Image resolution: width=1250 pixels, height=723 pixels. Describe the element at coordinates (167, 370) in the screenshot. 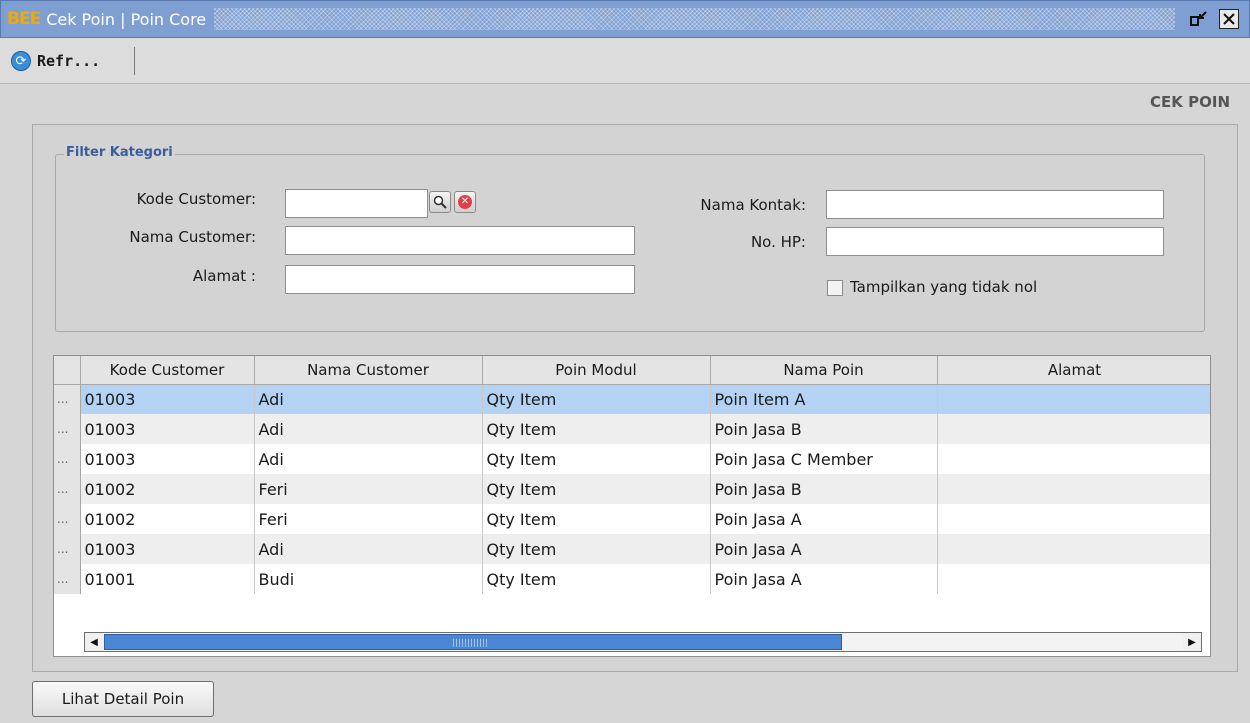

I see `column-header-kode-customer: Kode Customer` at that location.